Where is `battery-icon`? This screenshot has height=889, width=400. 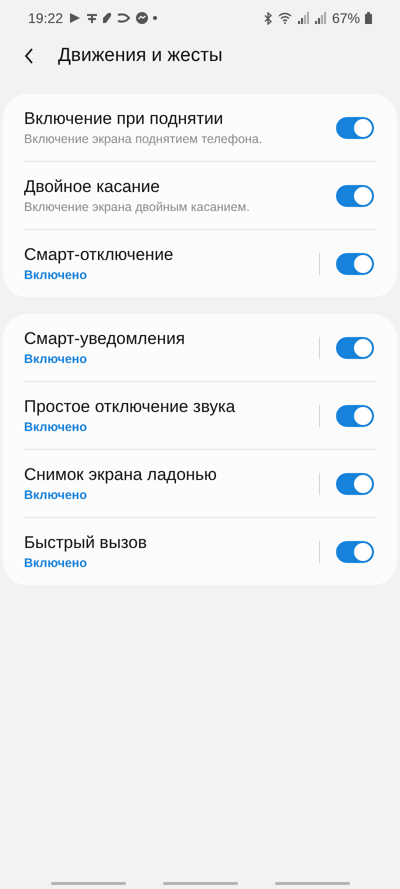 battery-icon is located at coordinates (368, 18).